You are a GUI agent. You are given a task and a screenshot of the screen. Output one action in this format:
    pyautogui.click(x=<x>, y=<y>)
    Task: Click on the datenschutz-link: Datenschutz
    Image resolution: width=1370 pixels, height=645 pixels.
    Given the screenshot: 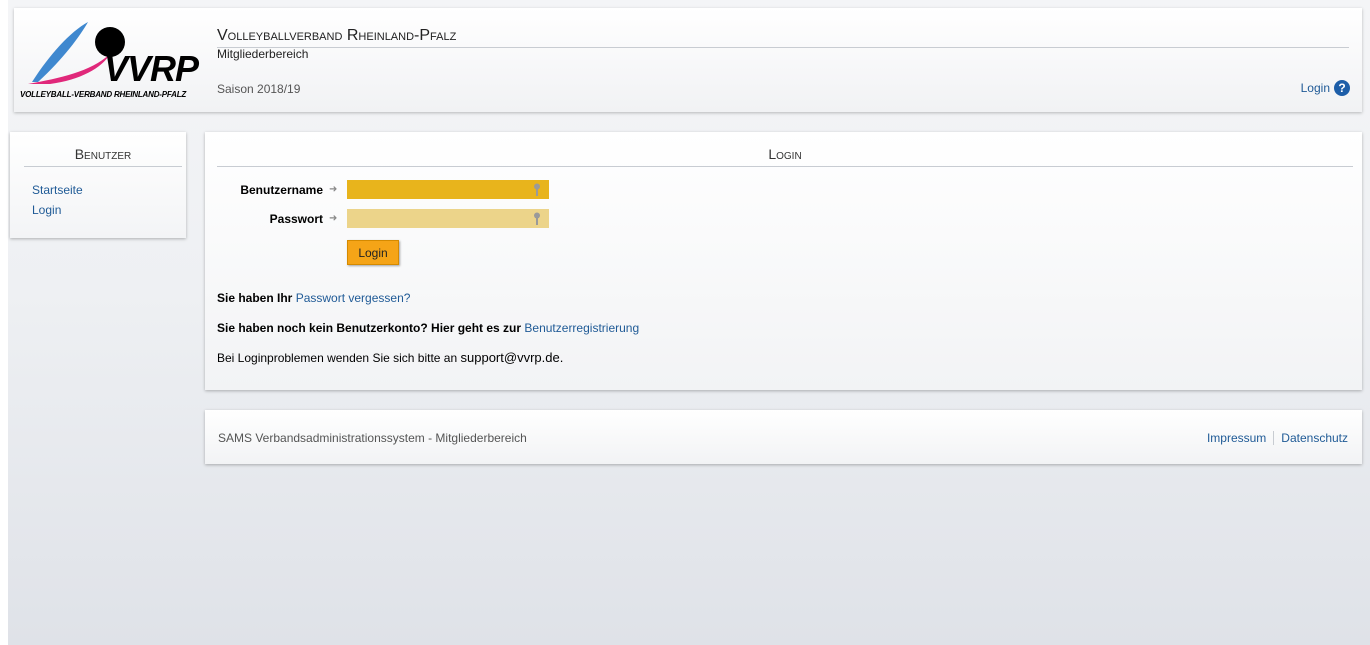 What is the action you would take?
    pyautogui.click(x=1314, y=438)
    